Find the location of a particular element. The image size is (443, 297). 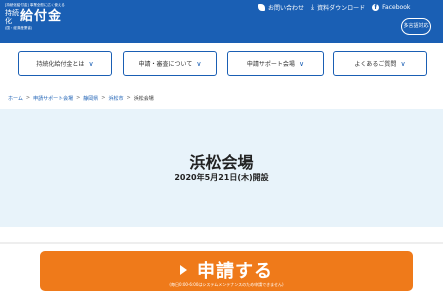

breadcrumb: ホーム > 申請サポート会場 > 静岡県 > 浜松市 > 浜松会場 is located at coordinates (81, 98).